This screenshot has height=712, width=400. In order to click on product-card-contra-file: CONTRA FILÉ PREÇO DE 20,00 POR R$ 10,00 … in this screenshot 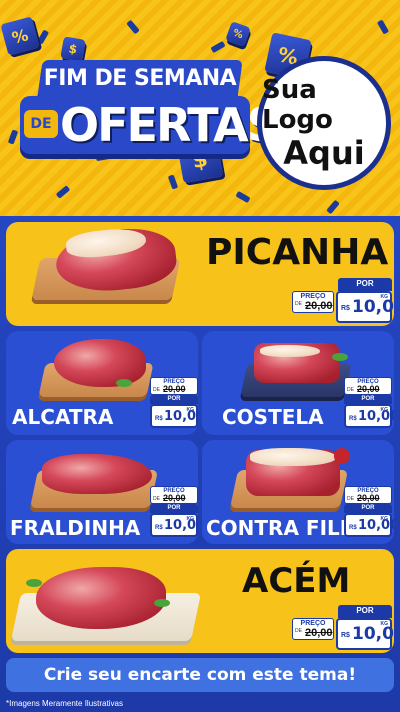, I will do `click(298, 492)`.